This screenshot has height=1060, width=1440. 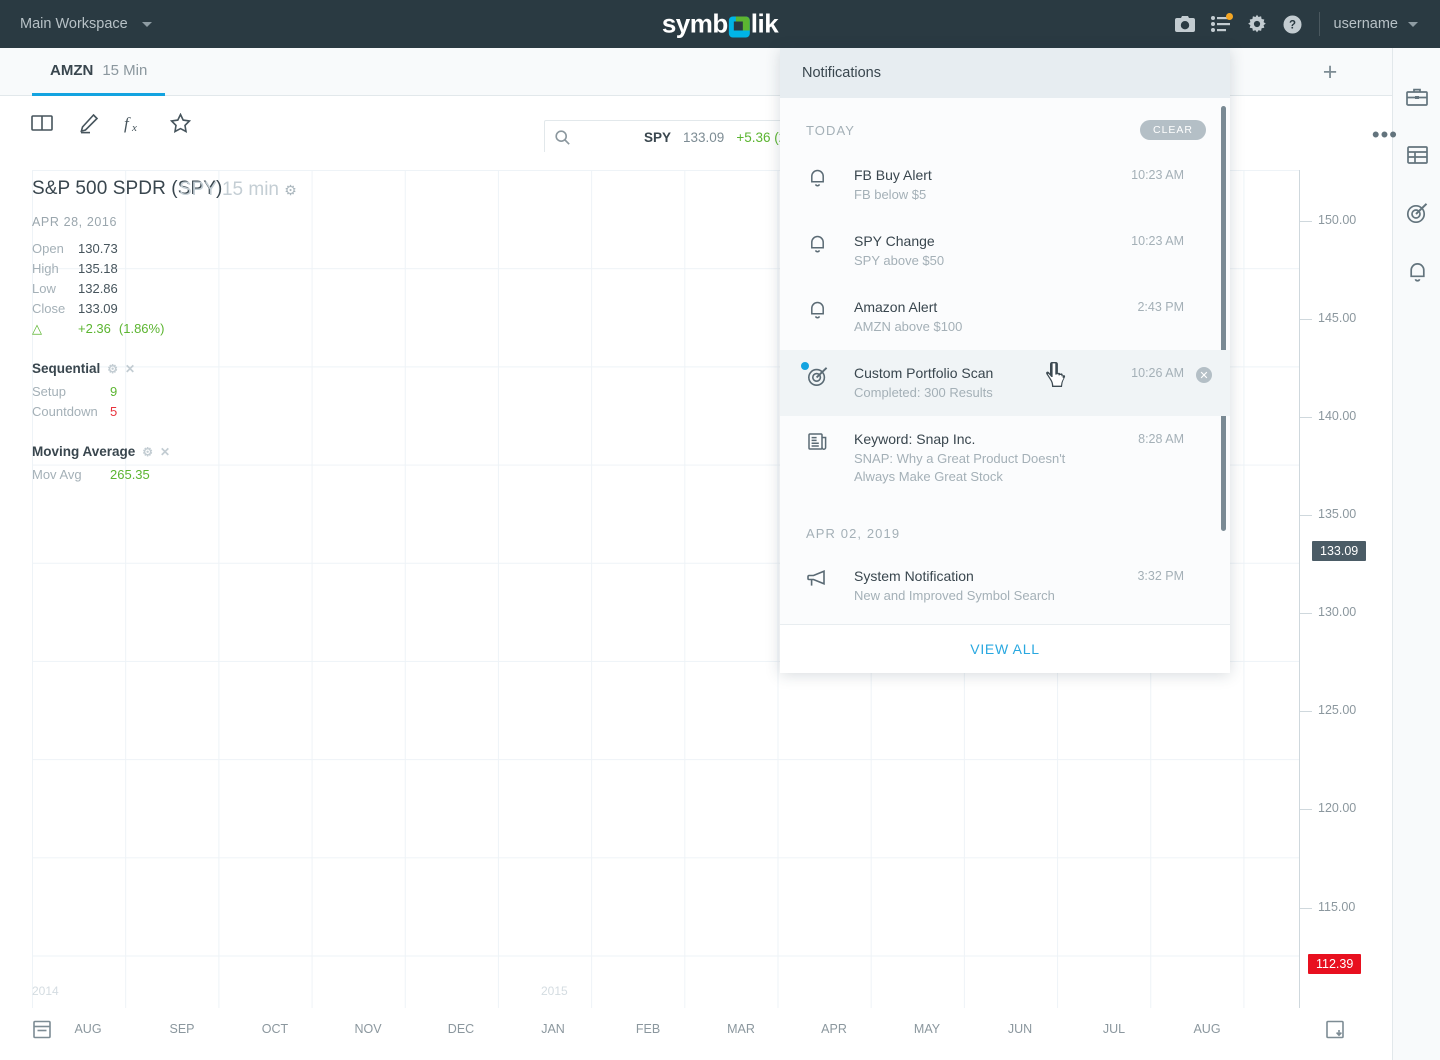 I want to click on chart-tool-icons: f x, so click(x=111, y=123).